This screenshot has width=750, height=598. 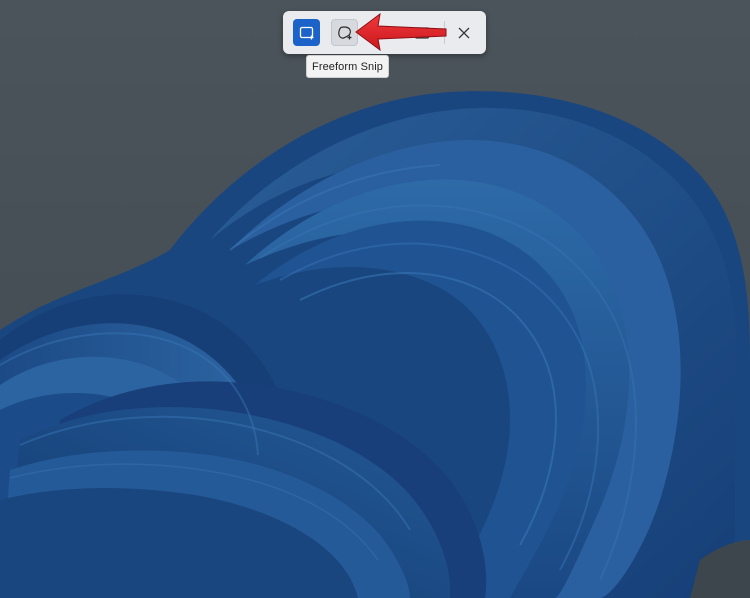 What do you see at coordinates (401, 32) in the screenshot?
I see `annotation-arrow-icon` at bounding box center [401, 32].